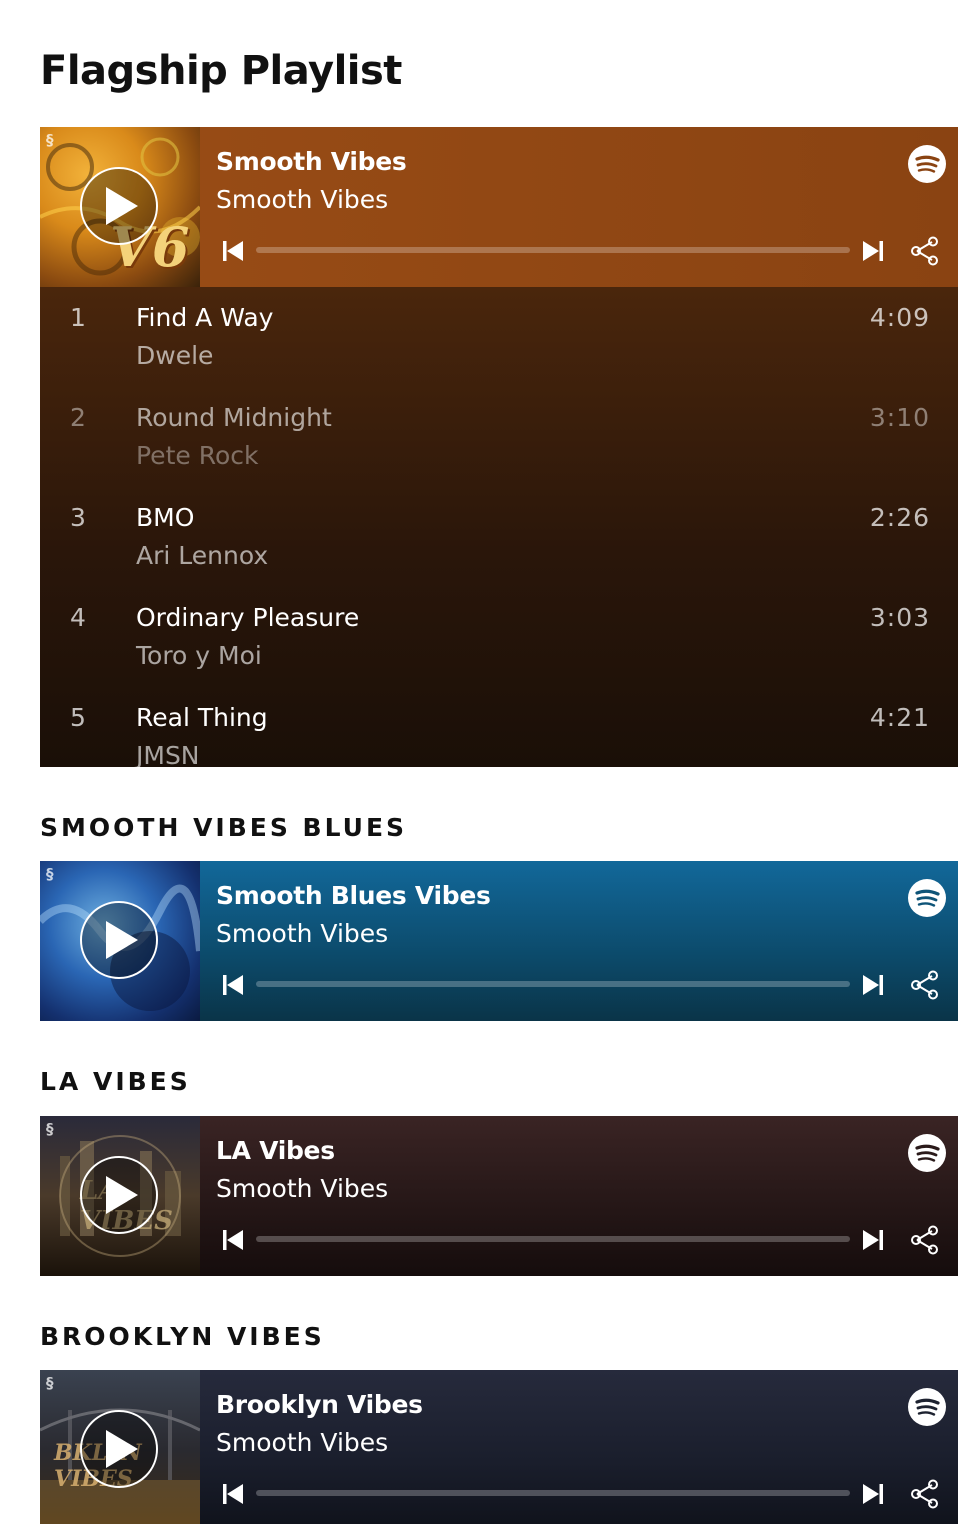 The width and height of the screenshot is (958, 1524). What do you see at coordinates (899, 617) in the screenshot?
I see `track-duration: 3:03` at bounding box center [899, 617].